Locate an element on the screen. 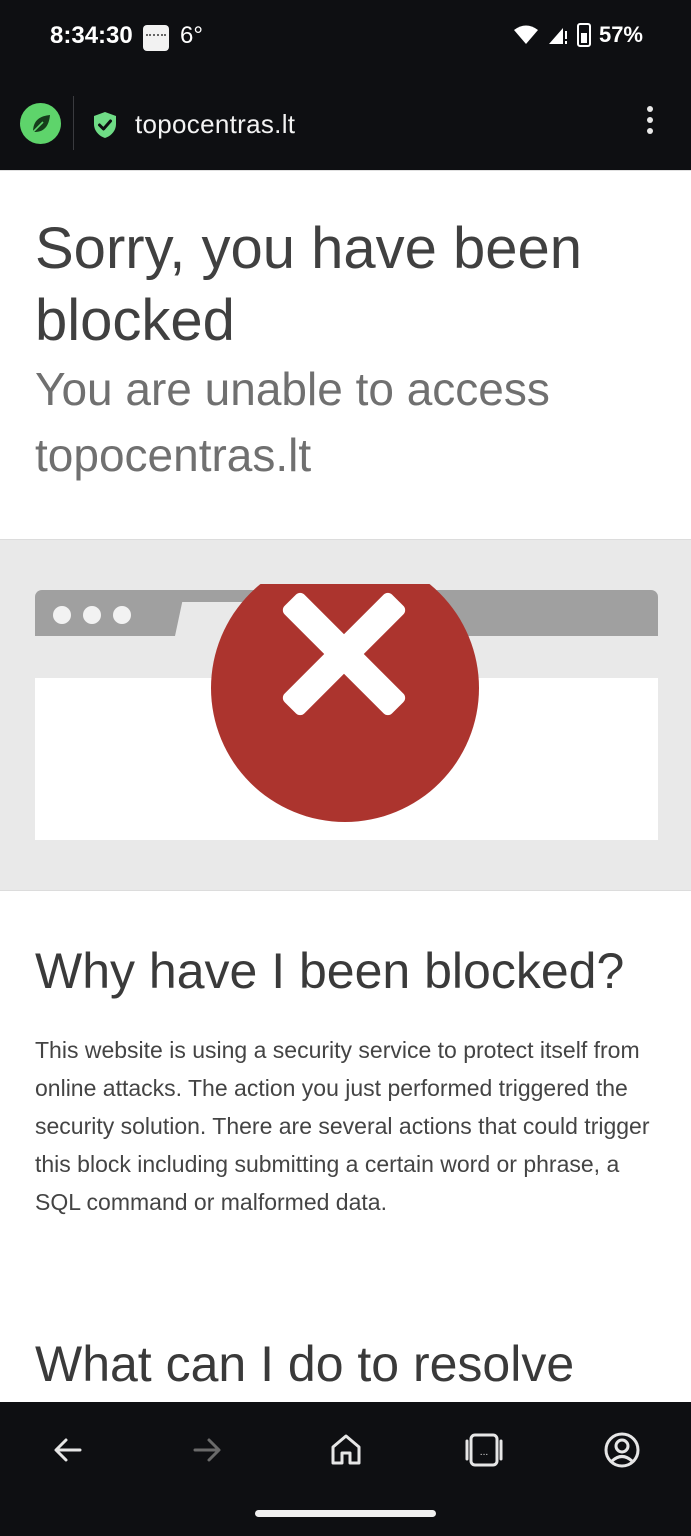  resolve-heading: What can I do to resolve is located at coordinates (305, 1364).